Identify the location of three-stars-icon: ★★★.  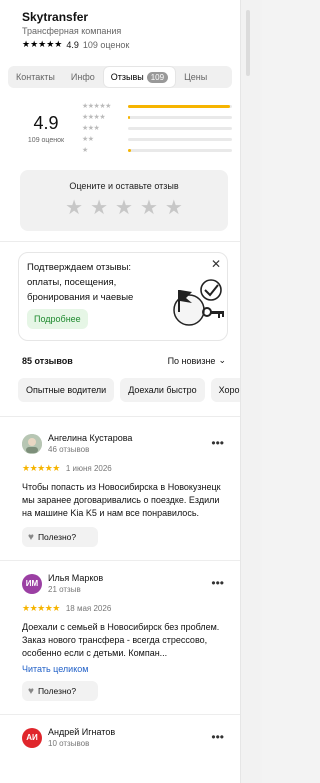
(91, 128).